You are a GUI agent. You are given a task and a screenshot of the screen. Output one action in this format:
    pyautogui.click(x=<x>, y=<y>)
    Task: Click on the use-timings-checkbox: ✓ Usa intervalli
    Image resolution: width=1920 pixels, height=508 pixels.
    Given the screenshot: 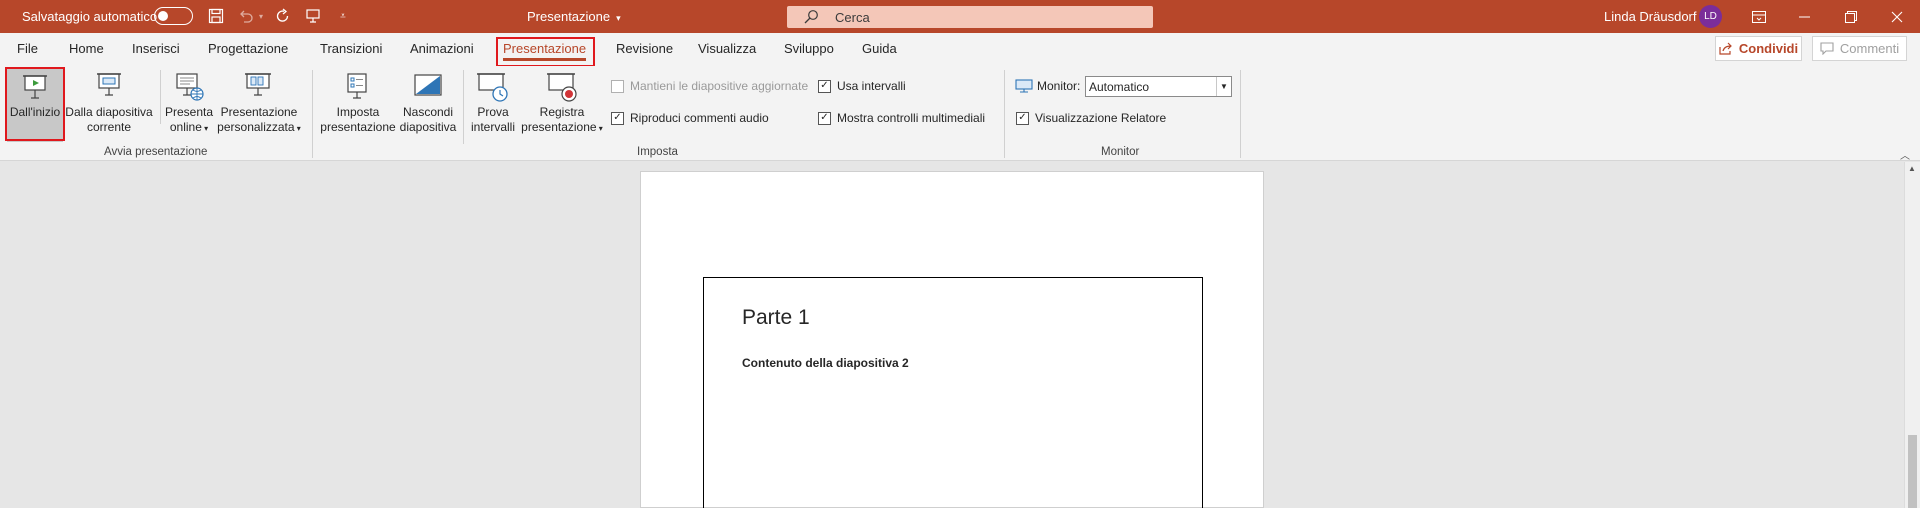 What is the action you would take?
    pyautogui.click(x=862, y=86)
    